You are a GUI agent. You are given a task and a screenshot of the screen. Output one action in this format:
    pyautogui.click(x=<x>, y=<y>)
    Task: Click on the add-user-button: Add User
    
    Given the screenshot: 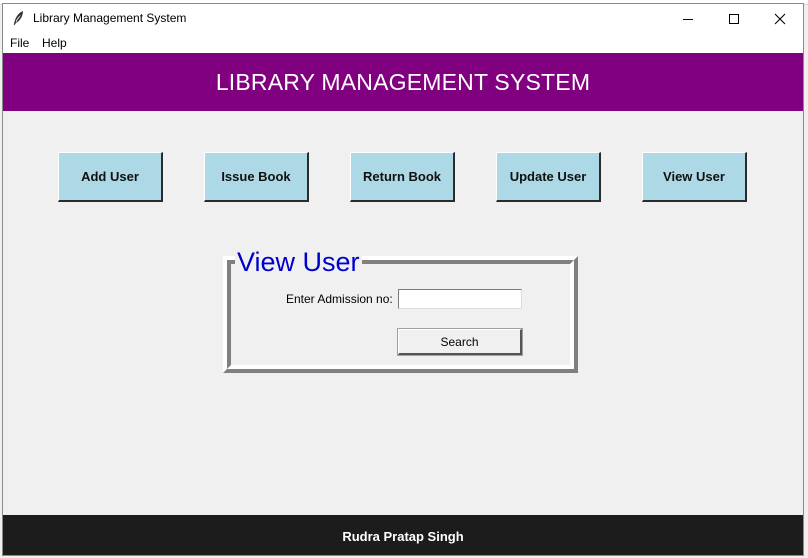 What is the action you would take?
    pyautogui.click(x=110, y=177)
    